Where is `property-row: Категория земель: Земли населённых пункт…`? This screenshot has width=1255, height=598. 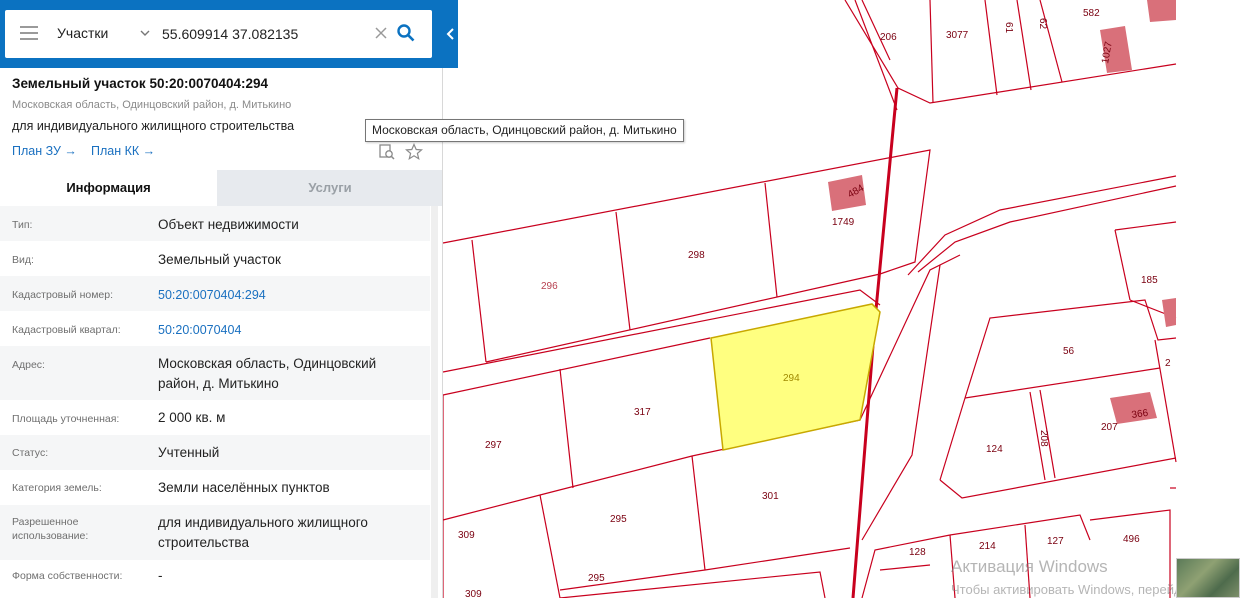
property-row: Категория земель: Земли населённых пункт… is located at coordinates (215, 487).